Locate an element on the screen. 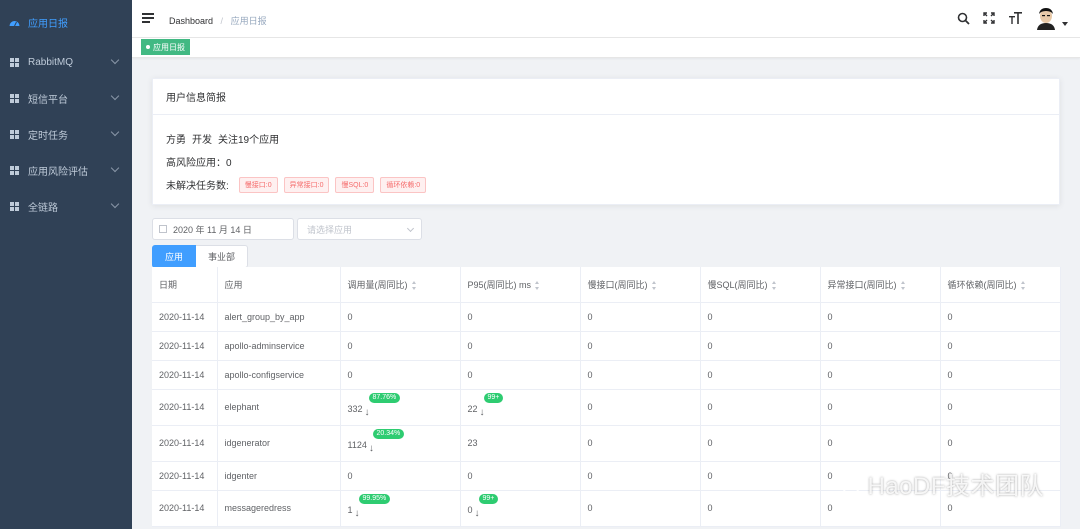 This screenshot has width=1080, height=529. change-pill: 87.76% is located at coordinates (384, 397).